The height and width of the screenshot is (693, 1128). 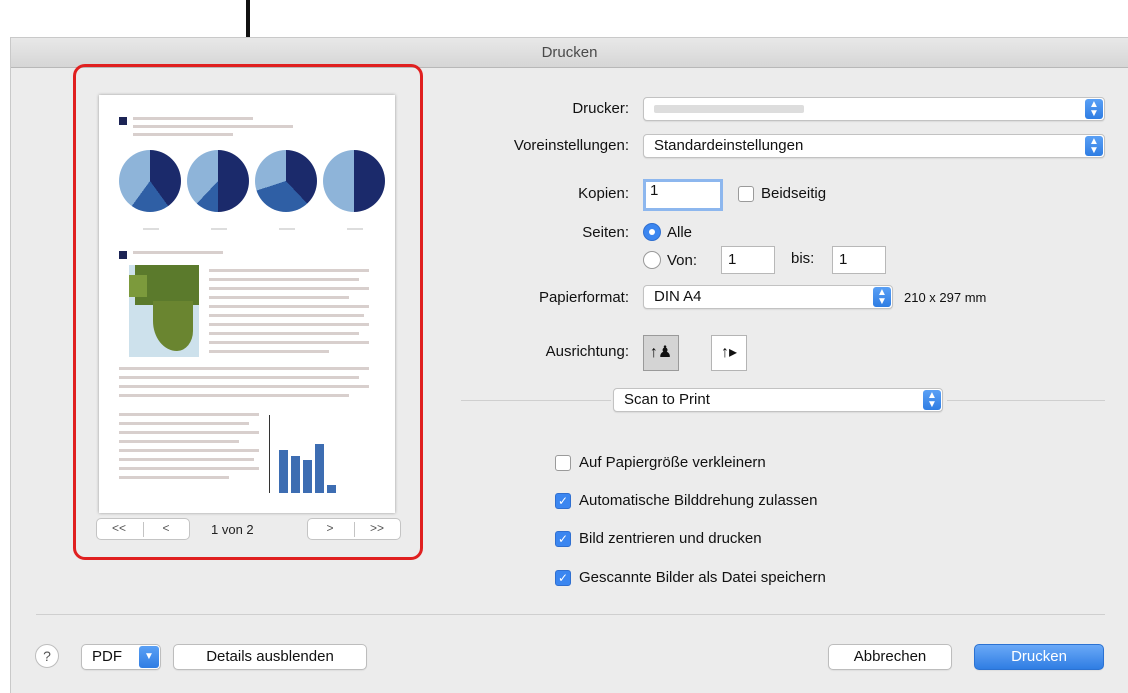 What do you see at coordinates (652, 260) in the screenshot?
I see `pages-range-radio` at bounding box center [652, 260].